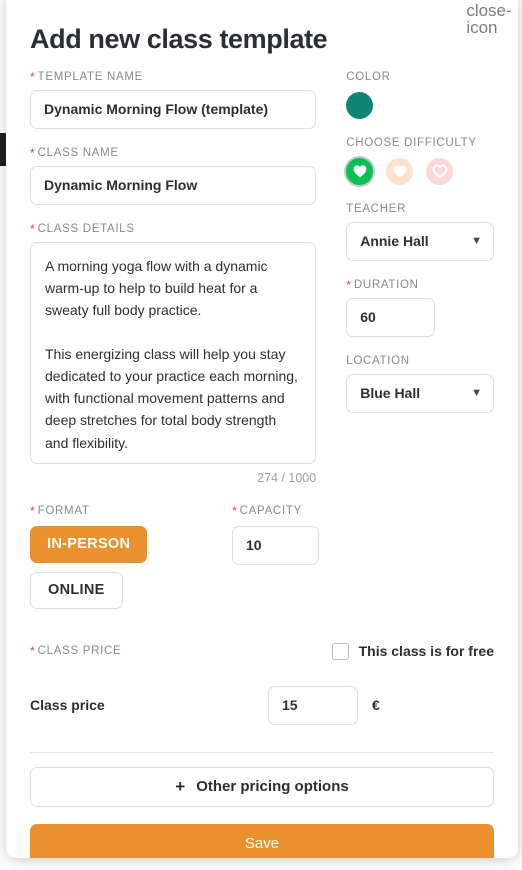  What do you see at coordinates (75, 651) in the screenshot?
I see `class-price-label-row: * CLASS PRICE` at bounding box center [75, 651].